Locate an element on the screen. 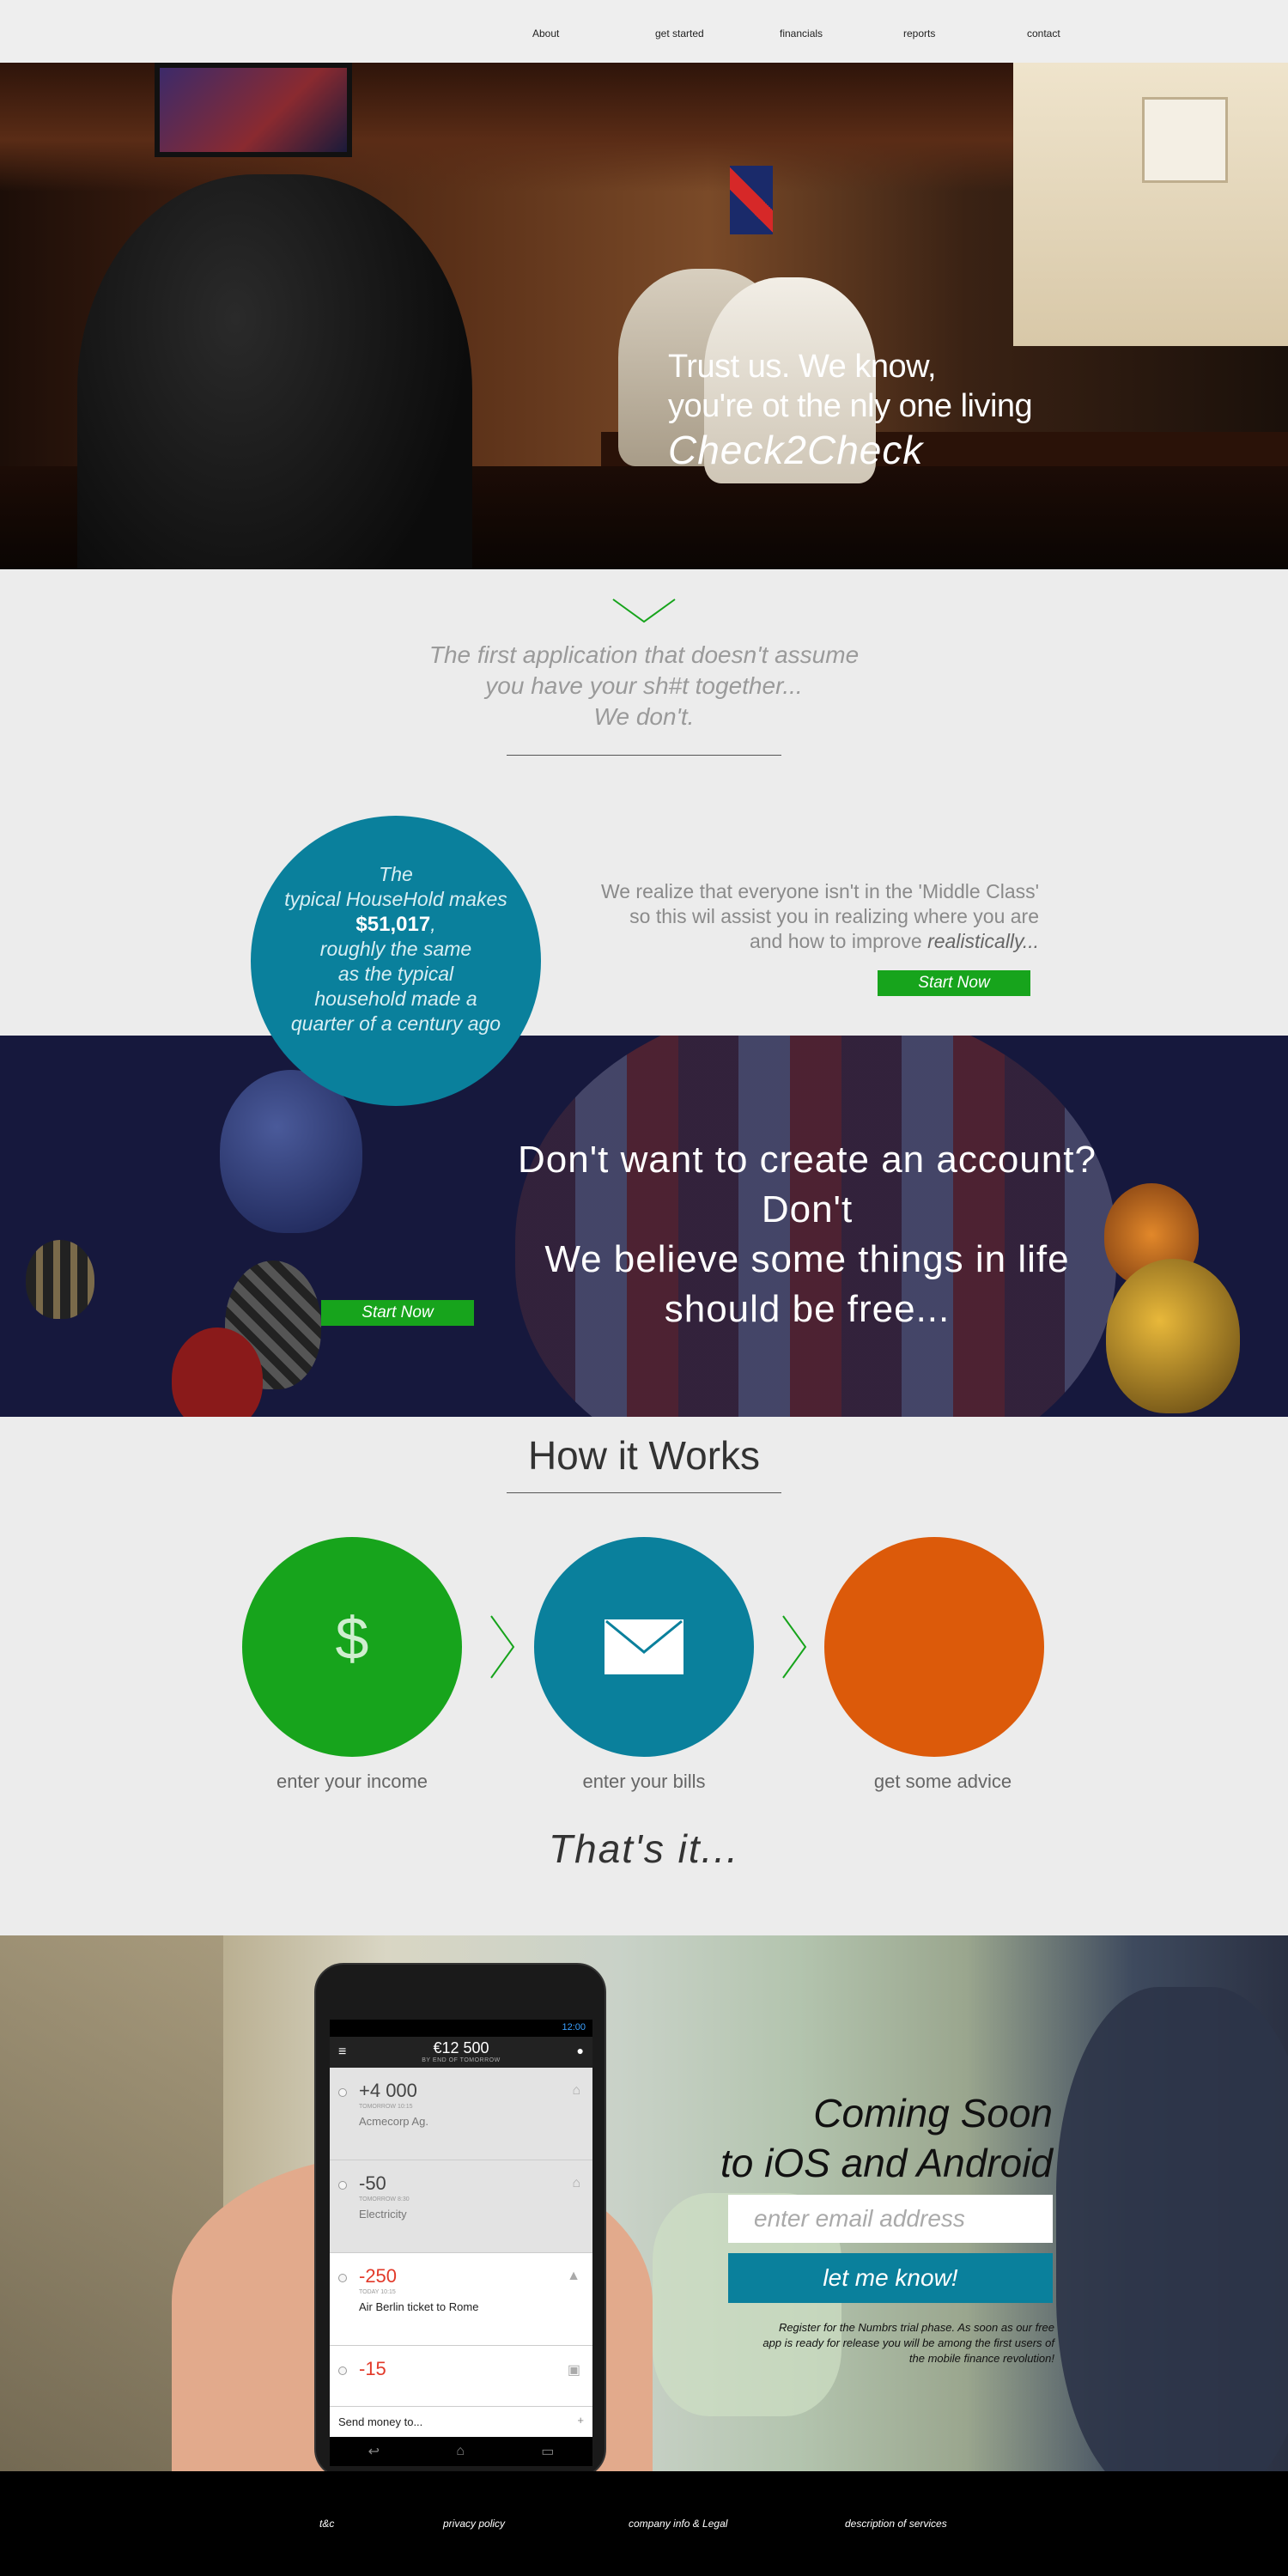 This screenshot has height=2576, width=1288. wallet-icon: ▣ is located at coordinates (574, 2370).